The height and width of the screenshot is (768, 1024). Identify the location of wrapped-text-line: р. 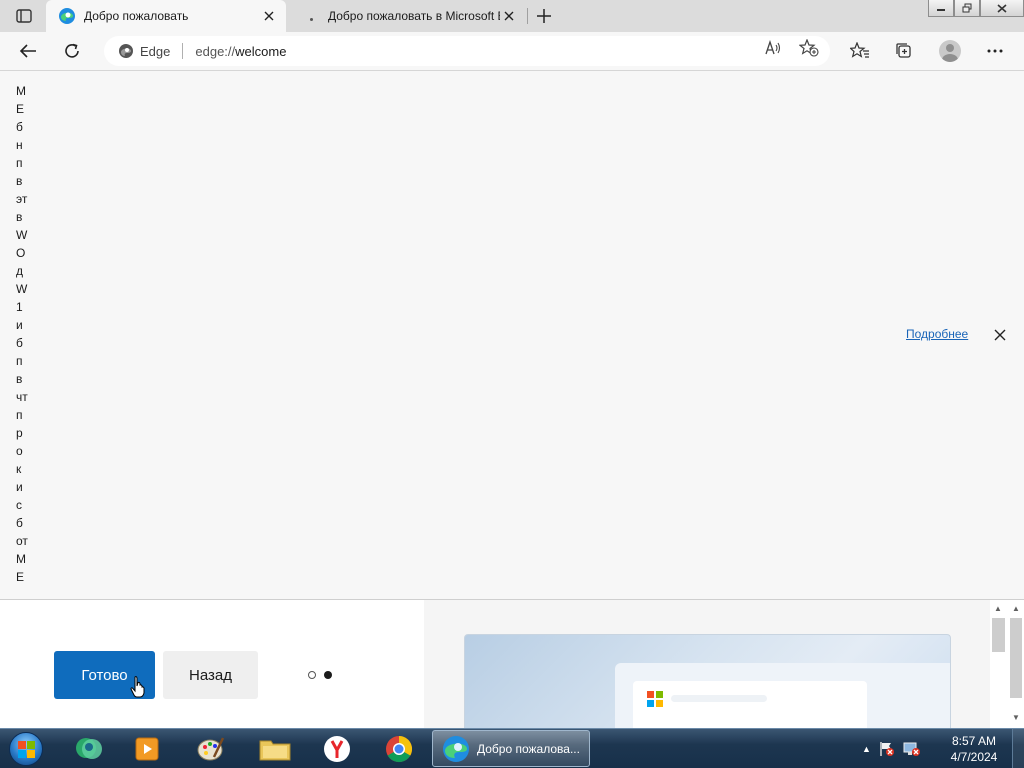
(19, 433).